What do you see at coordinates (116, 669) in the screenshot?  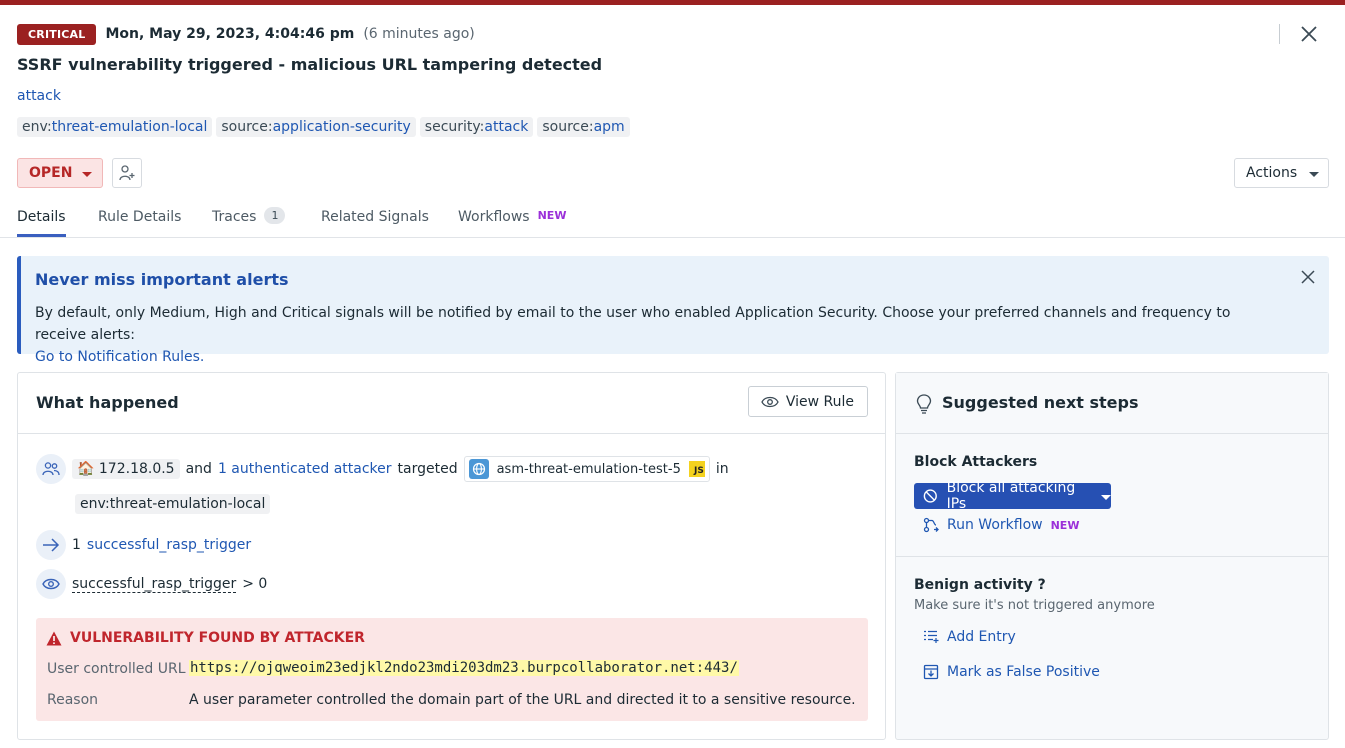 I see `url-label: User controlled URL` at bounding box center [116, 669].